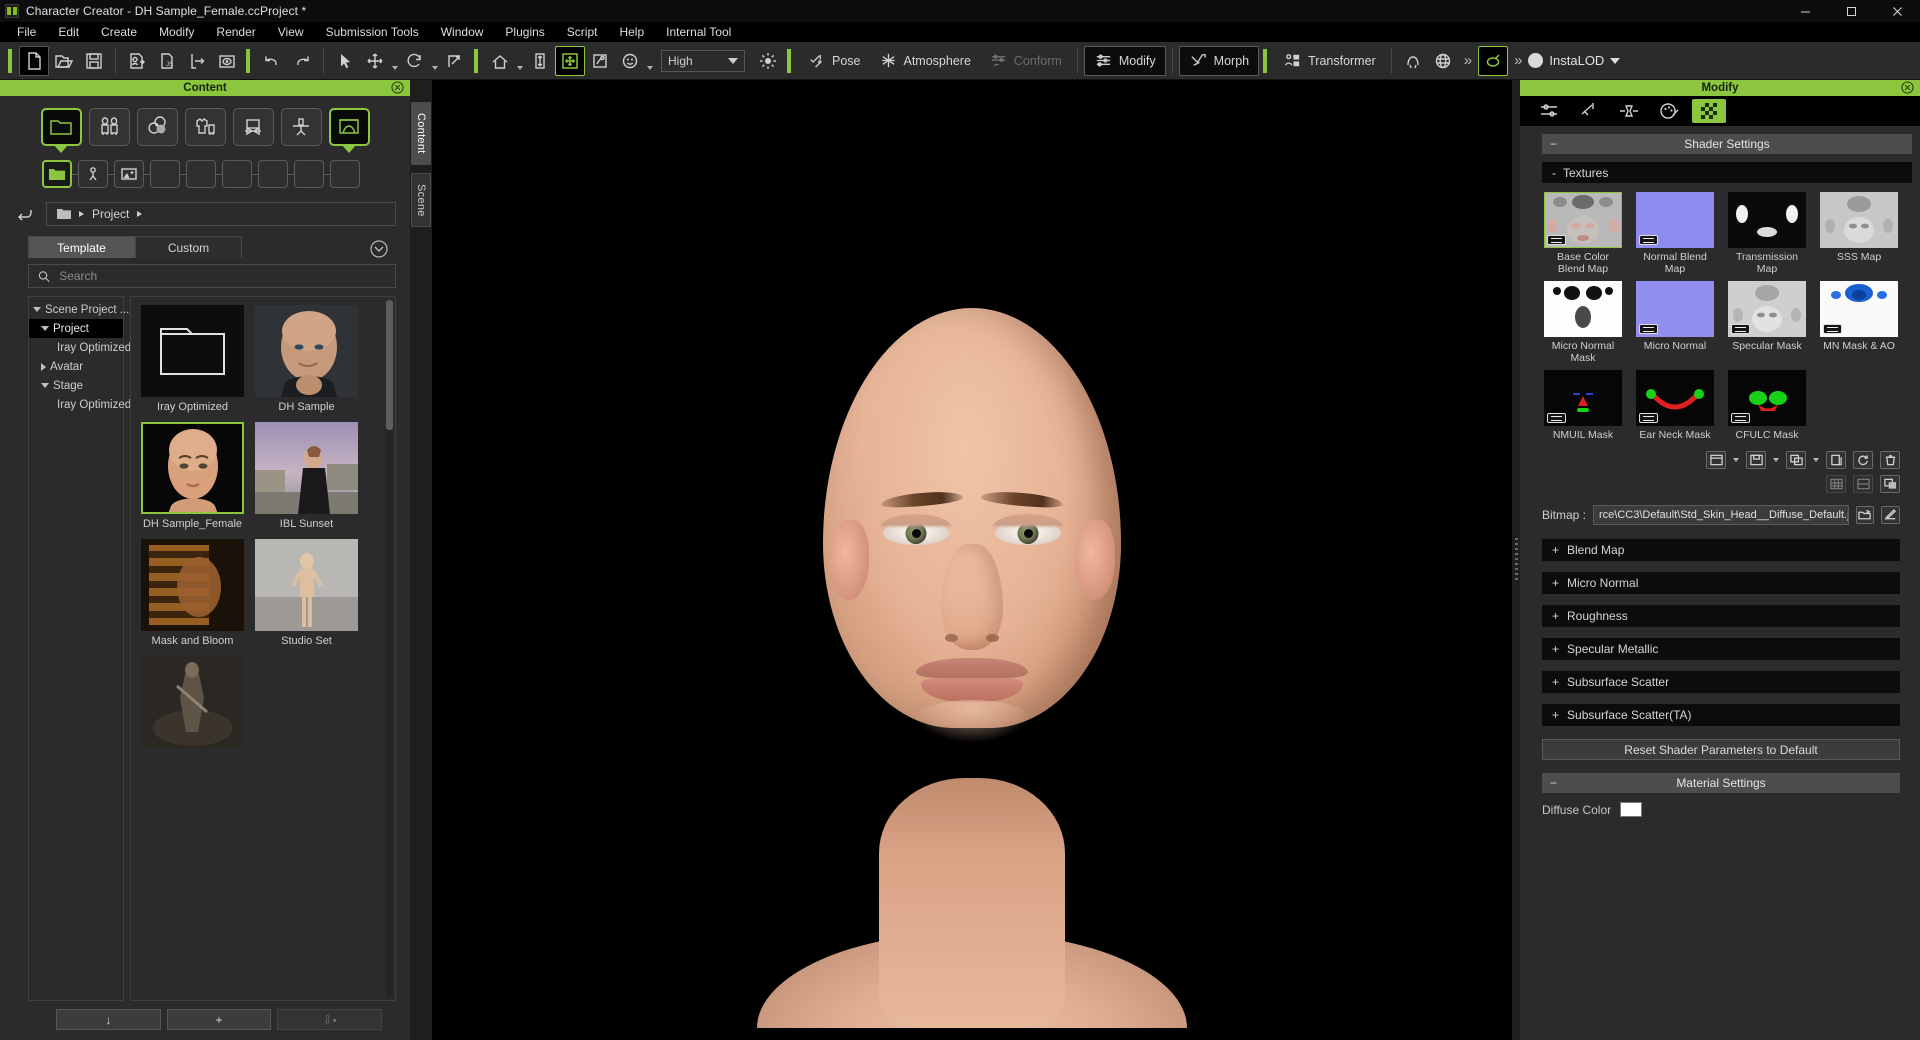 This screenshot has width=1920, height=1040. I want to click on menu-edit: Edit, so click(68, 32).